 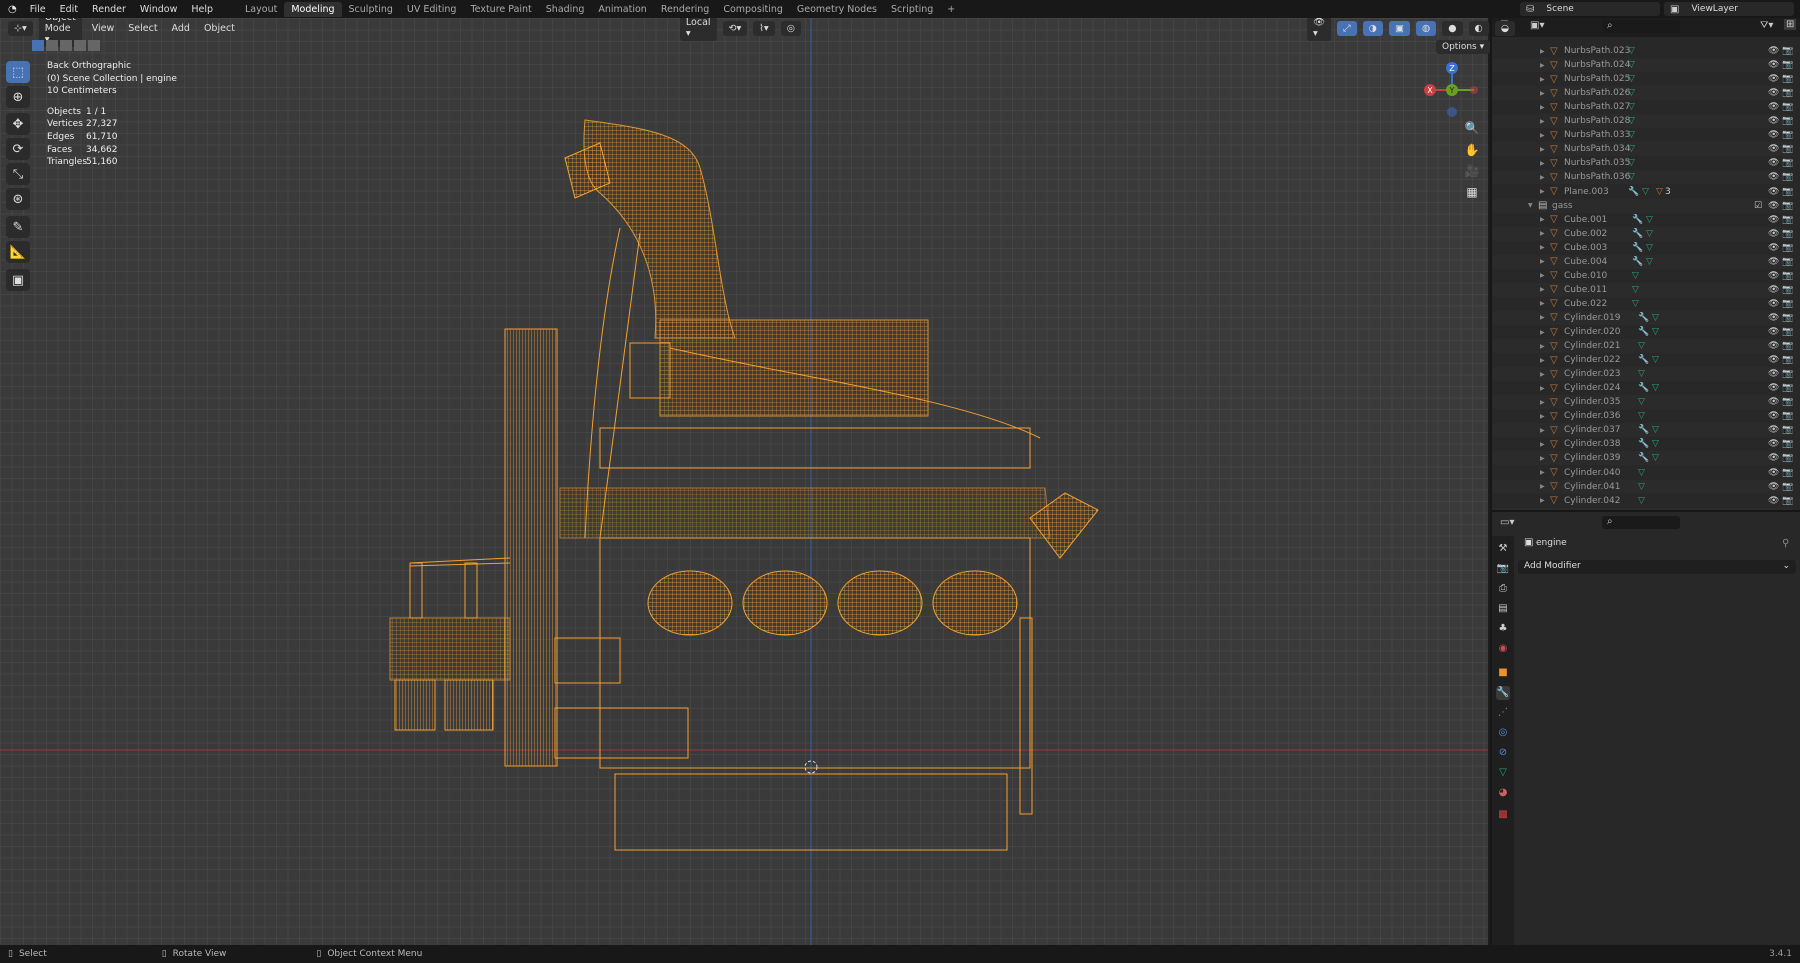 What do you see at coordinates (1642, 65) in the screenshot?
I see `outliner-item: ▶ ▽ NurbsPath.024 ▽ 👁 📷` at bounding box center [1642, 65].